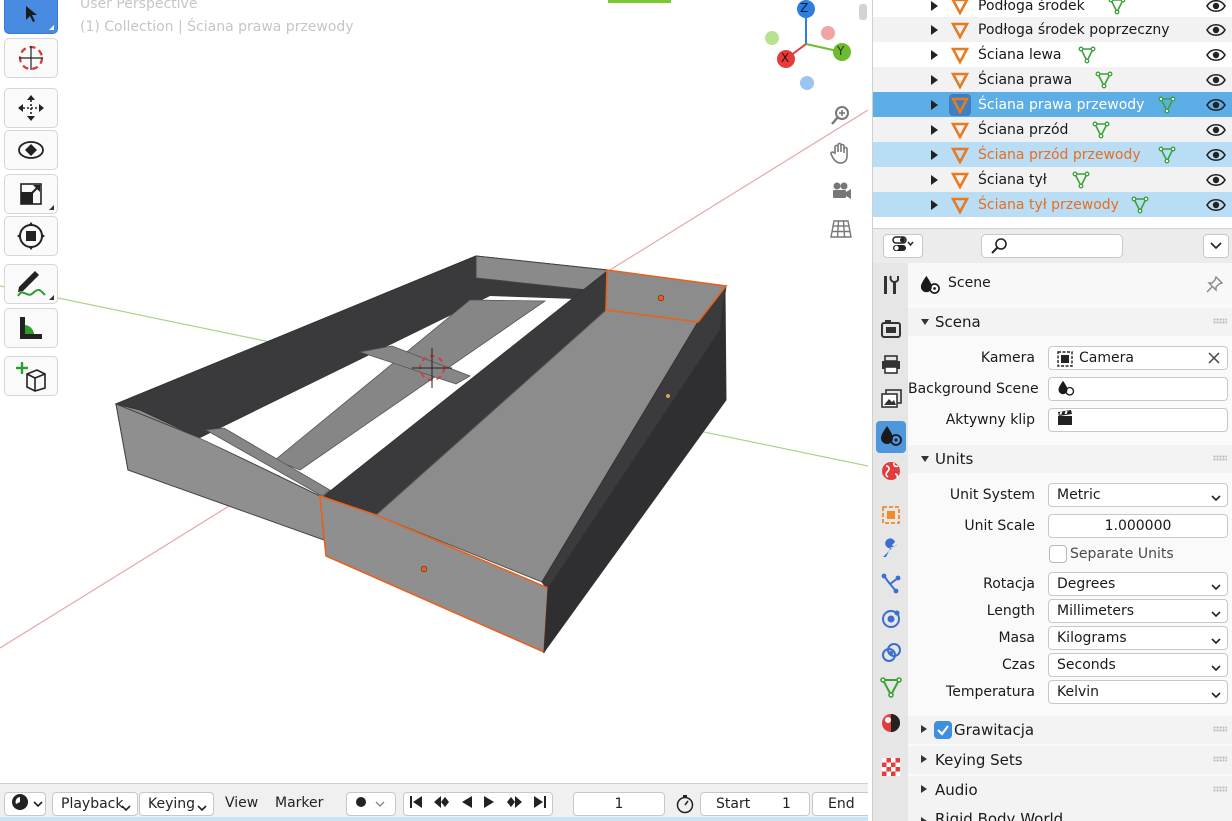 This screenshot has width=1232, height=821. I want to click on current-frame-field: 1, so click(619, 804).